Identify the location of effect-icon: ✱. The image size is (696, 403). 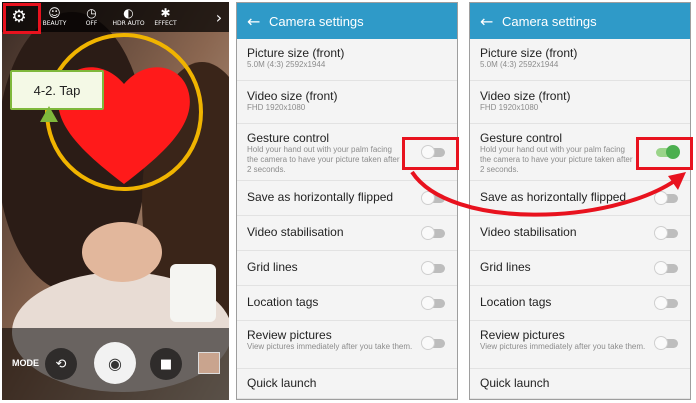
(165, 12).